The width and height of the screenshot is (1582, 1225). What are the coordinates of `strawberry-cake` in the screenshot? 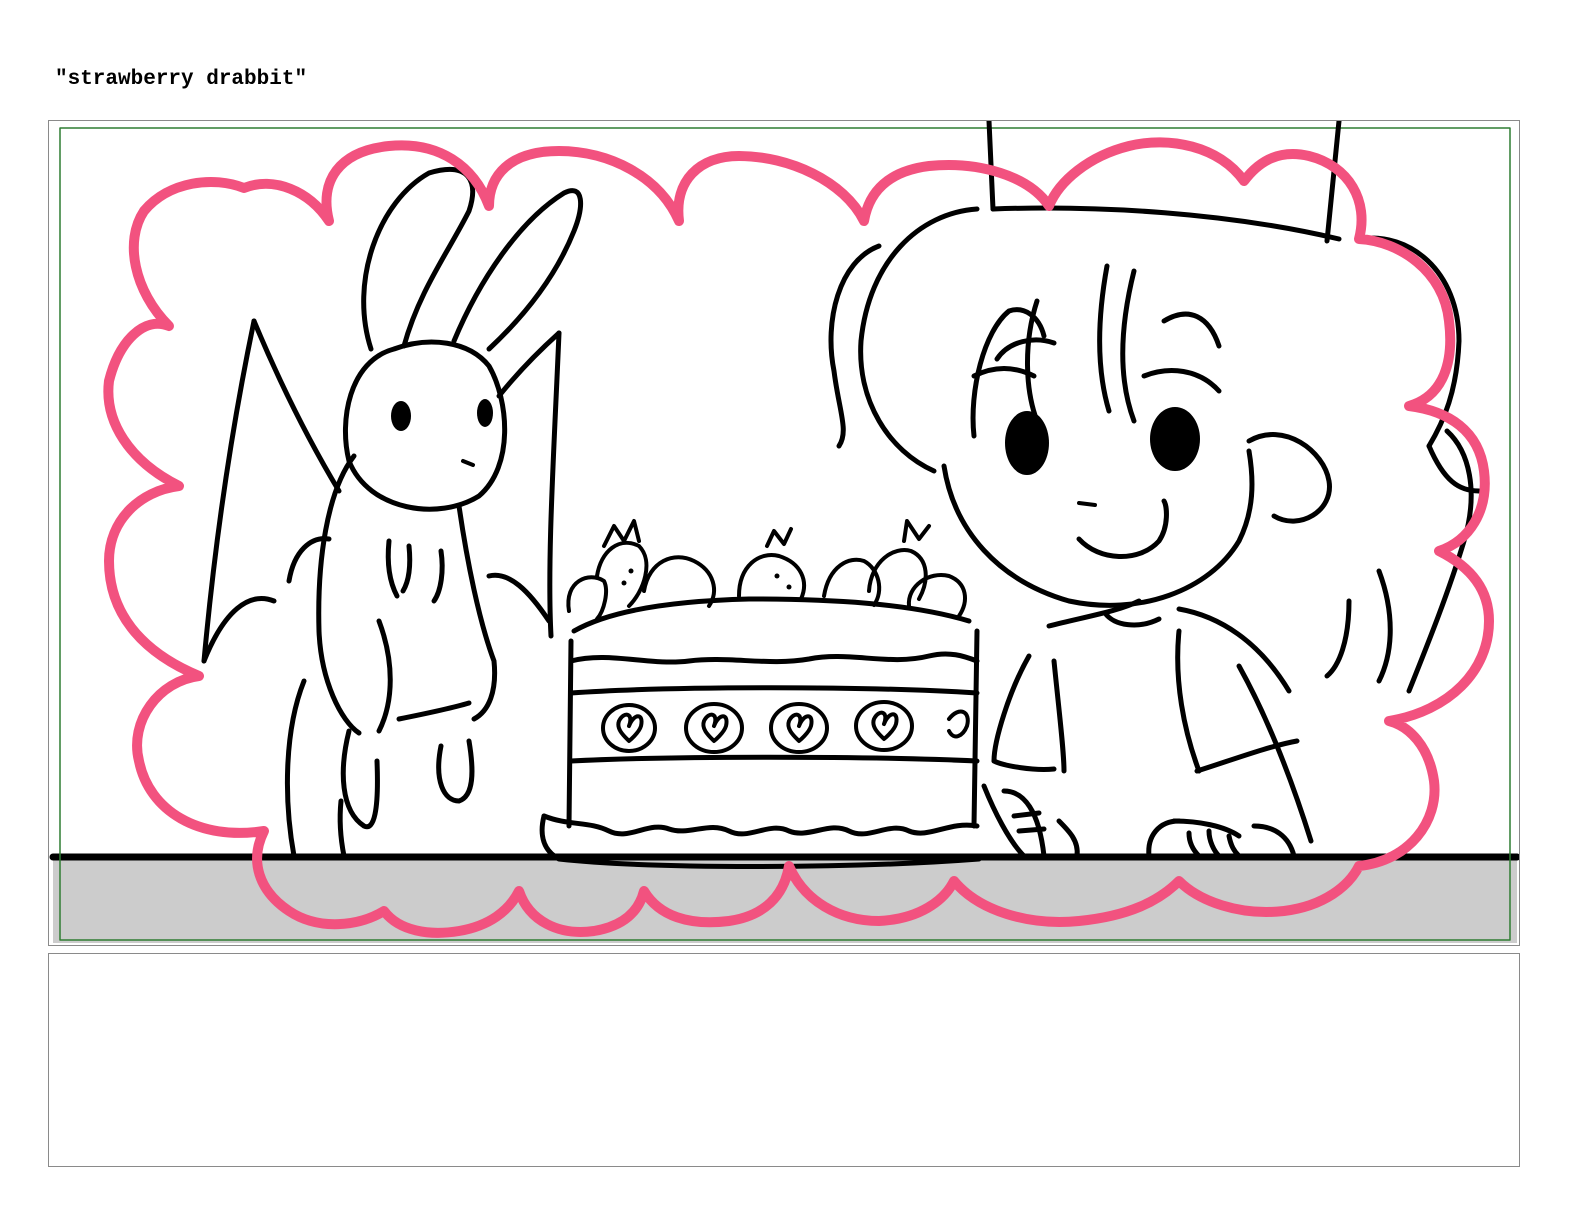 It's located at (760, 694).